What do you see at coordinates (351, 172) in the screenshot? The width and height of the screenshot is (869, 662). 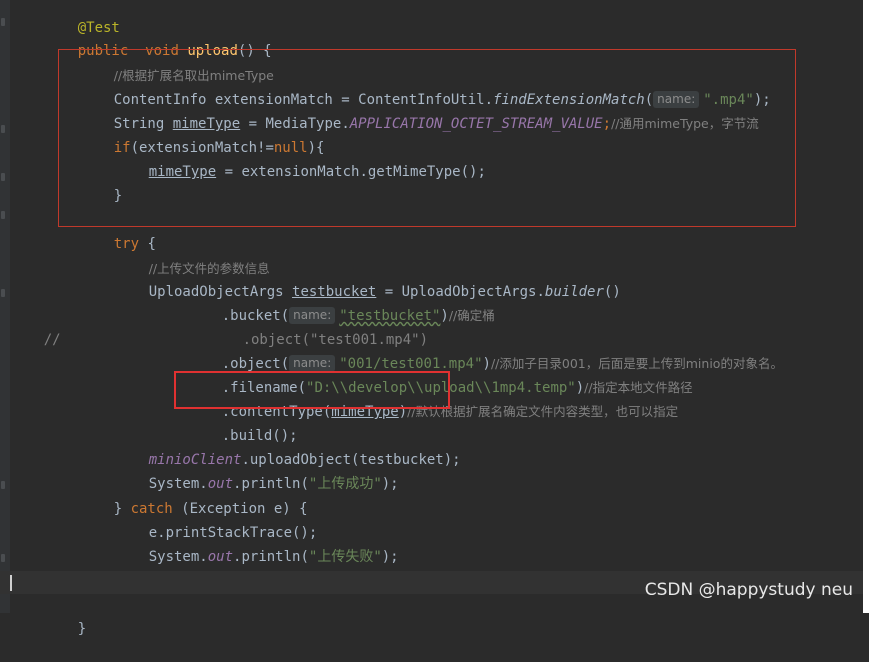 I see `code-text: = extensionMatch.getMimeType();` at bounding box center [351, 172].